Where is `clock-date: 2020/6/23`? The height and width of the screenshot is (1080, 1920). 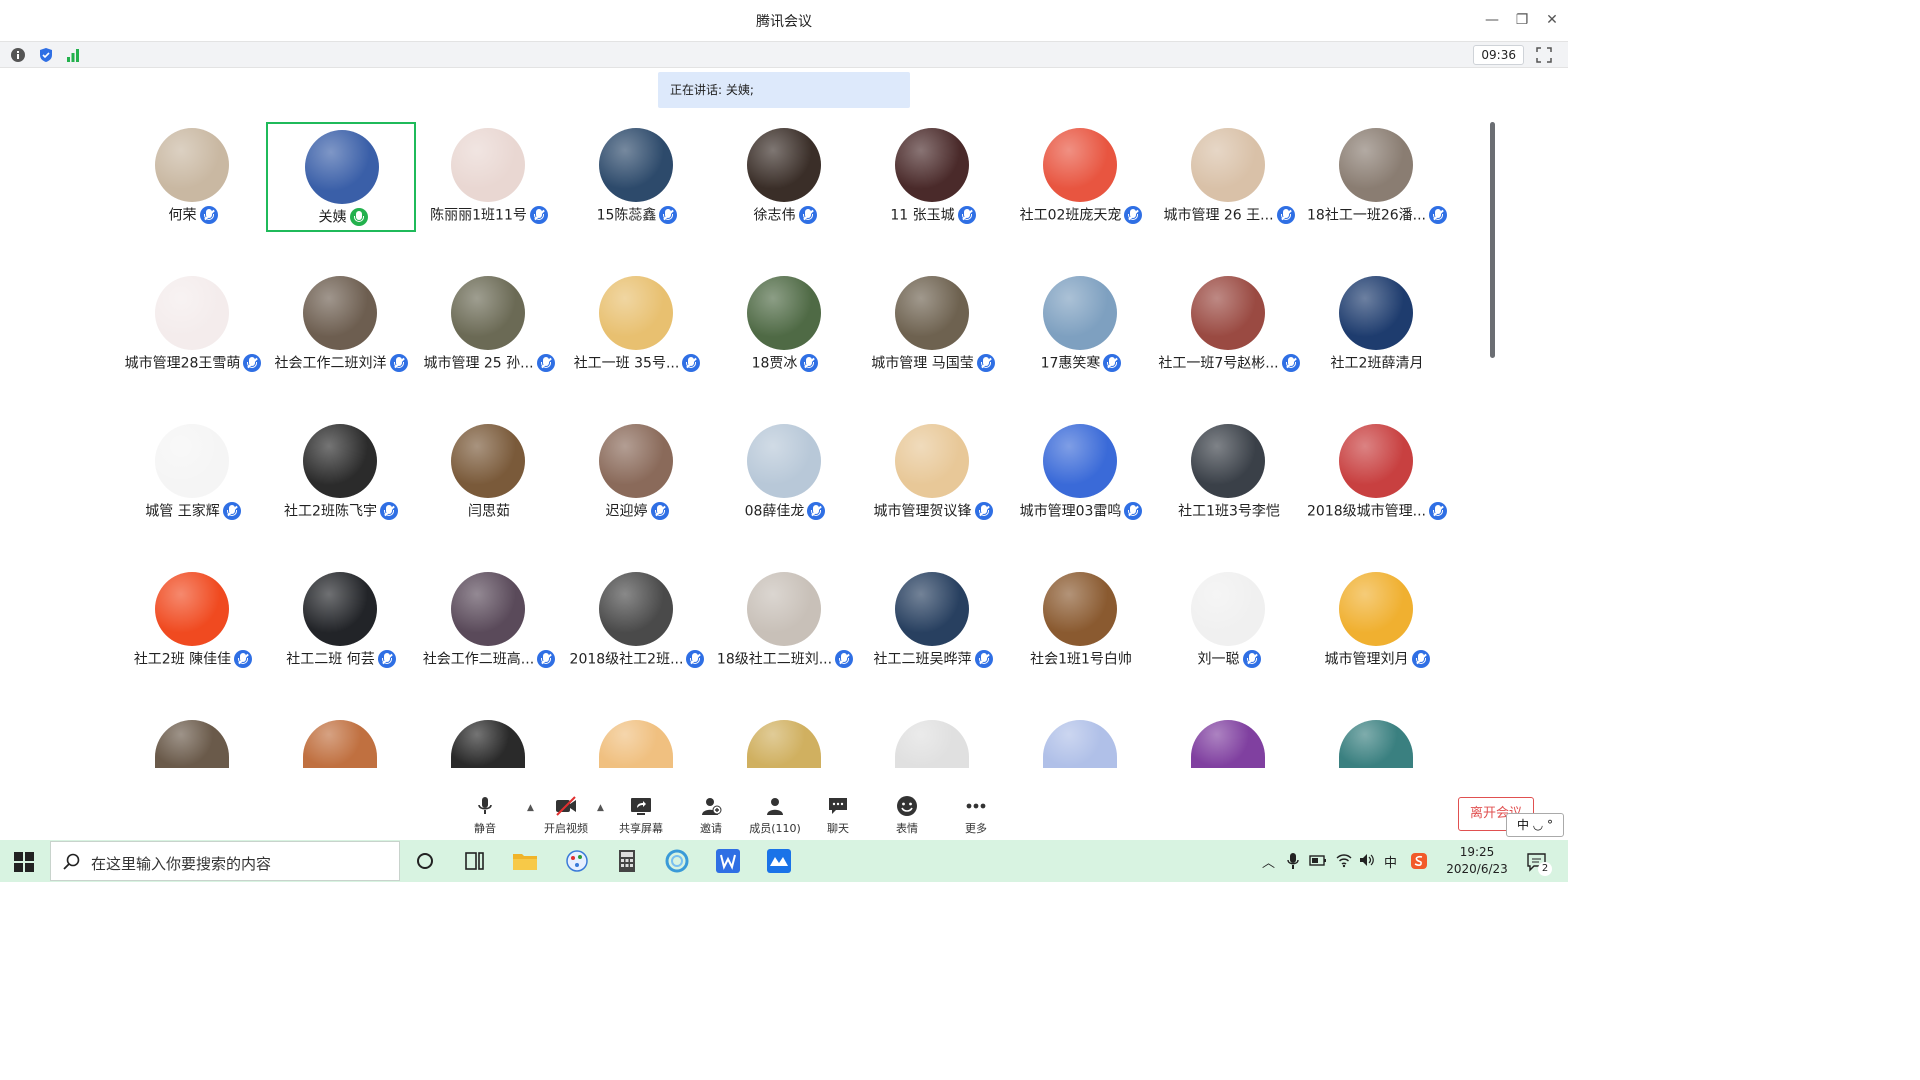
clock-date: 2020/6/23 is located at coordinates (1477, 869).